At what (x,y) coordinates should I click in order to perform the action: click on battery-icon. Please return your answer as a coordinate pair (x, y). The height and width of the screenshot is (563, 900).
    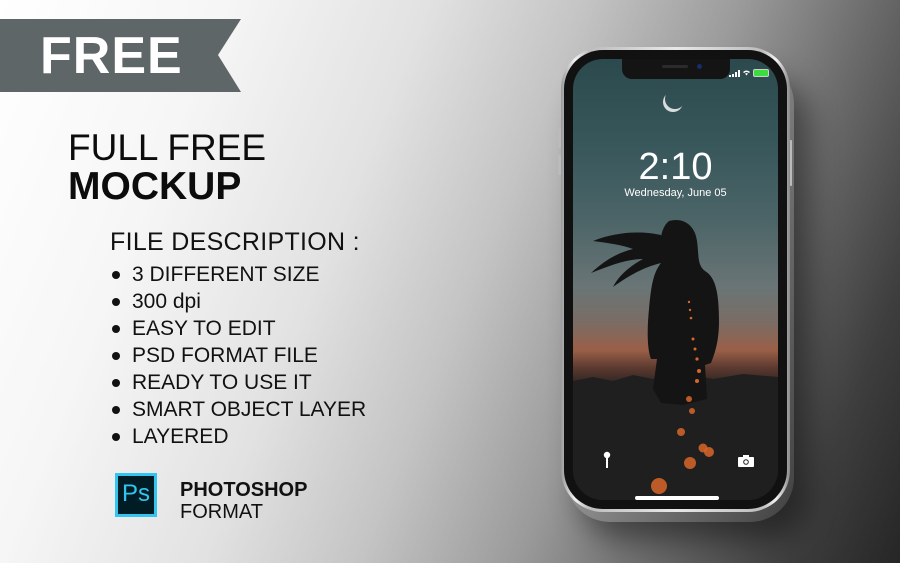
    Looking at the image, I should click on (761, 73).